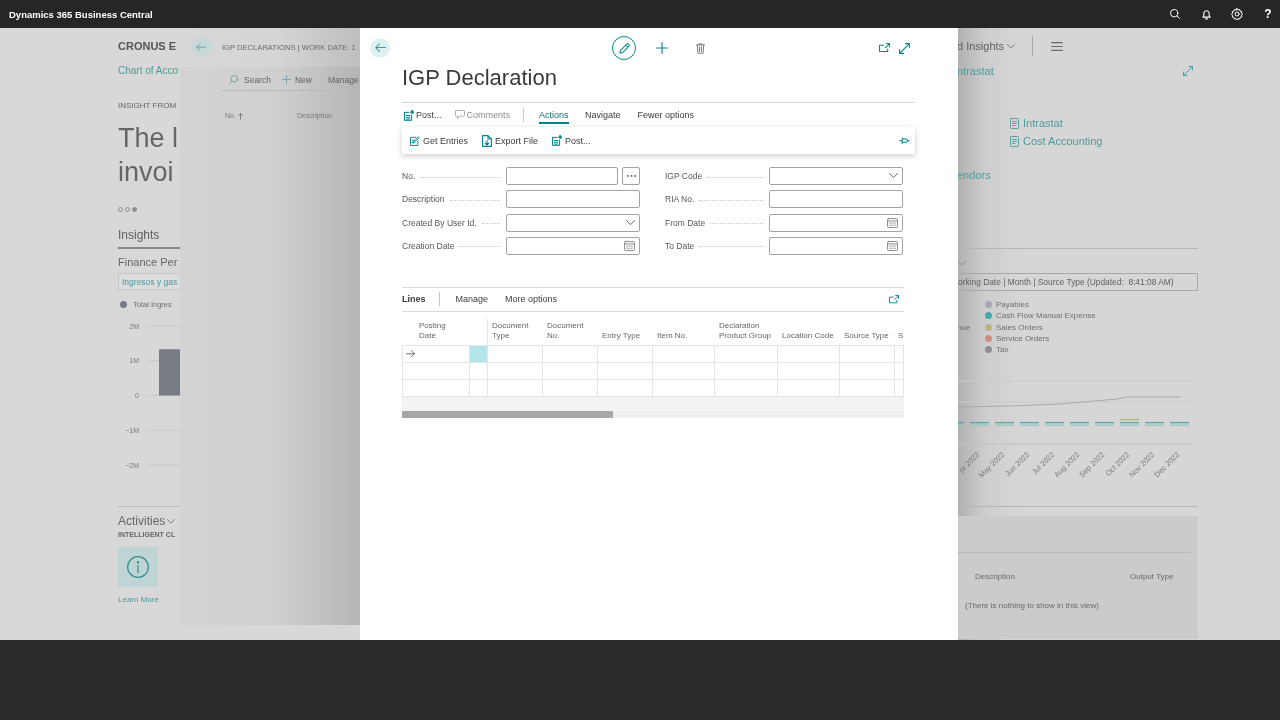  What do you see at coordinates (808, 336) in the screenshot?
I see `column-header: Location Code` at bounding box center [808, 336].